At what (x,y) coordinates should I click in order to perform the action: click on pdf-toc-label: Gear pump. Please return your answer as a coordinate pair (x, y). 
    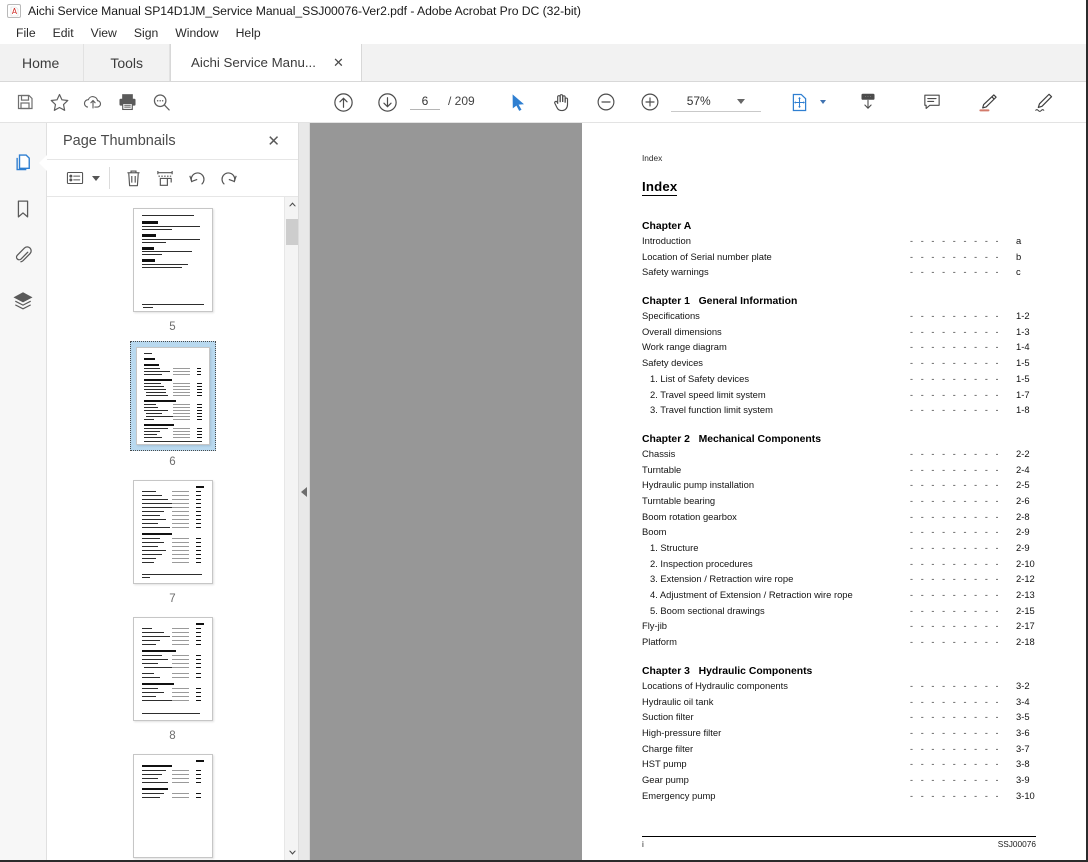
    Looking at the image, I should click on (665, 779).